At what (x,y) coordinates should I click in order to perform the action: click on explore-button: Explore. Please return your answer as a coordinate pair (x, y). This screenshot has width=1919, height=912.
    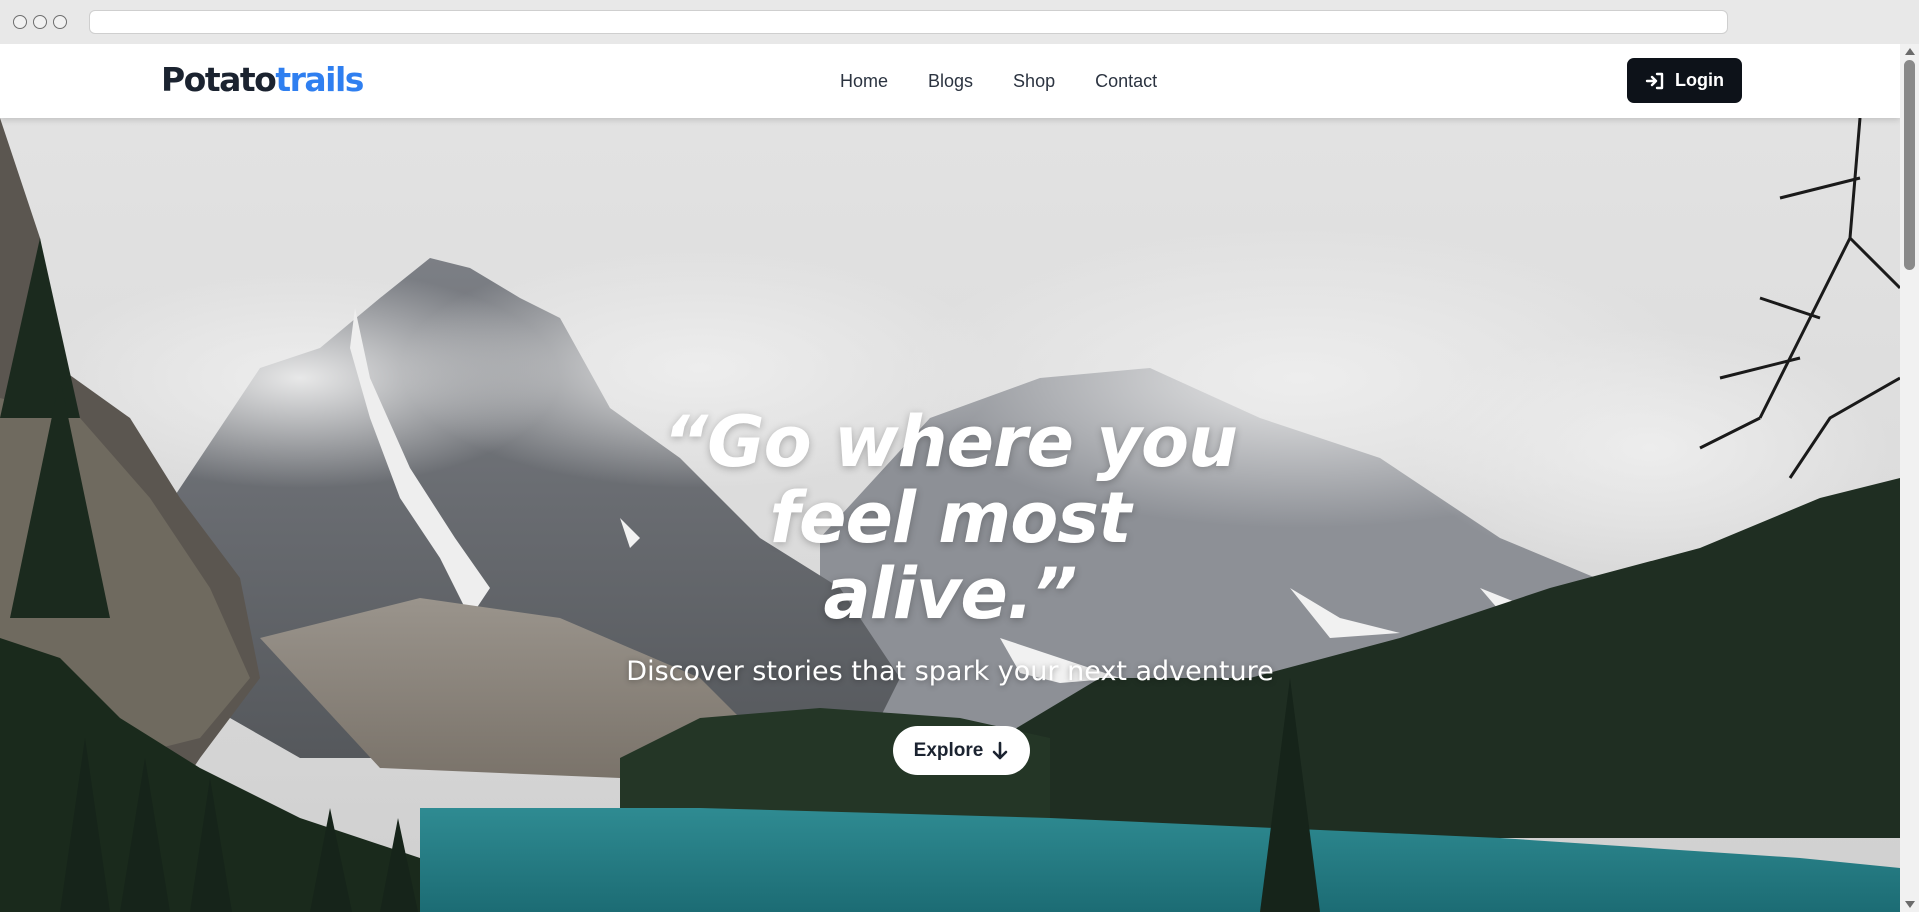
    Looking at the image, I should click on (961, 750).